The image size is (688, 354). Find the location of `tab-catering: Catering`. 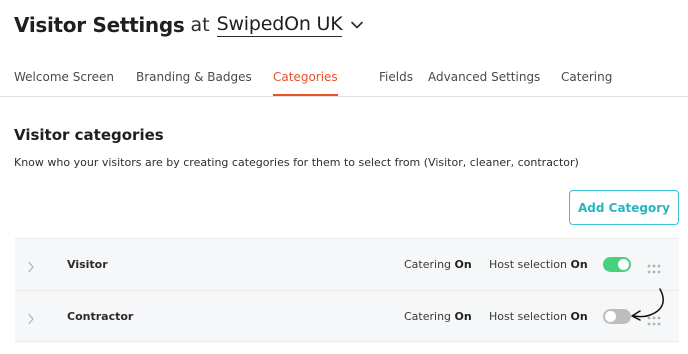

tab-catering: Catering is located at coordinates (586, 83).